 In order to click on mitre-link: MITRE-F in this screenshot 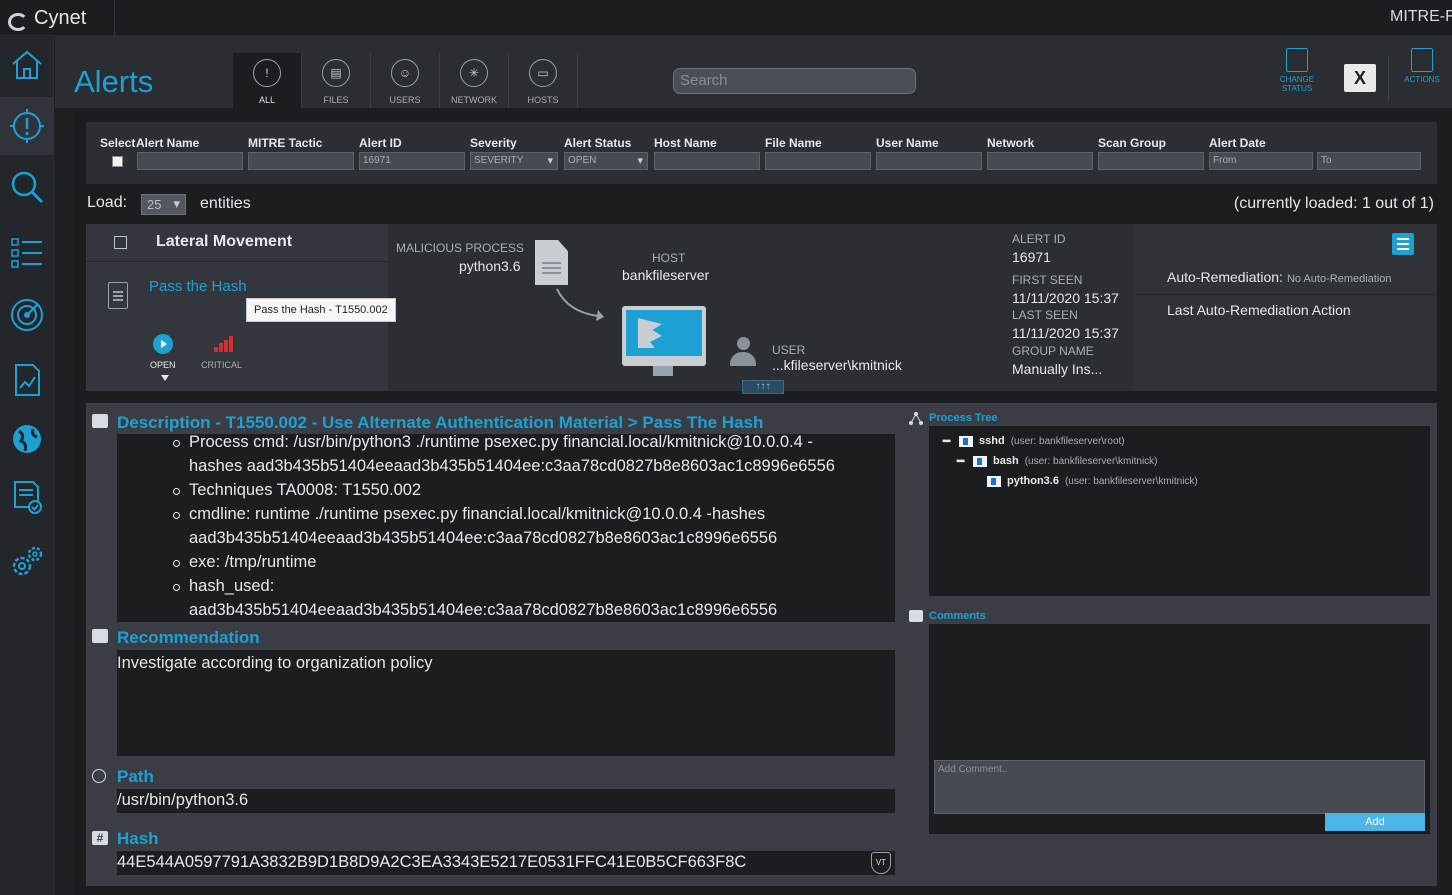, I will do `click(1421, 17)`.